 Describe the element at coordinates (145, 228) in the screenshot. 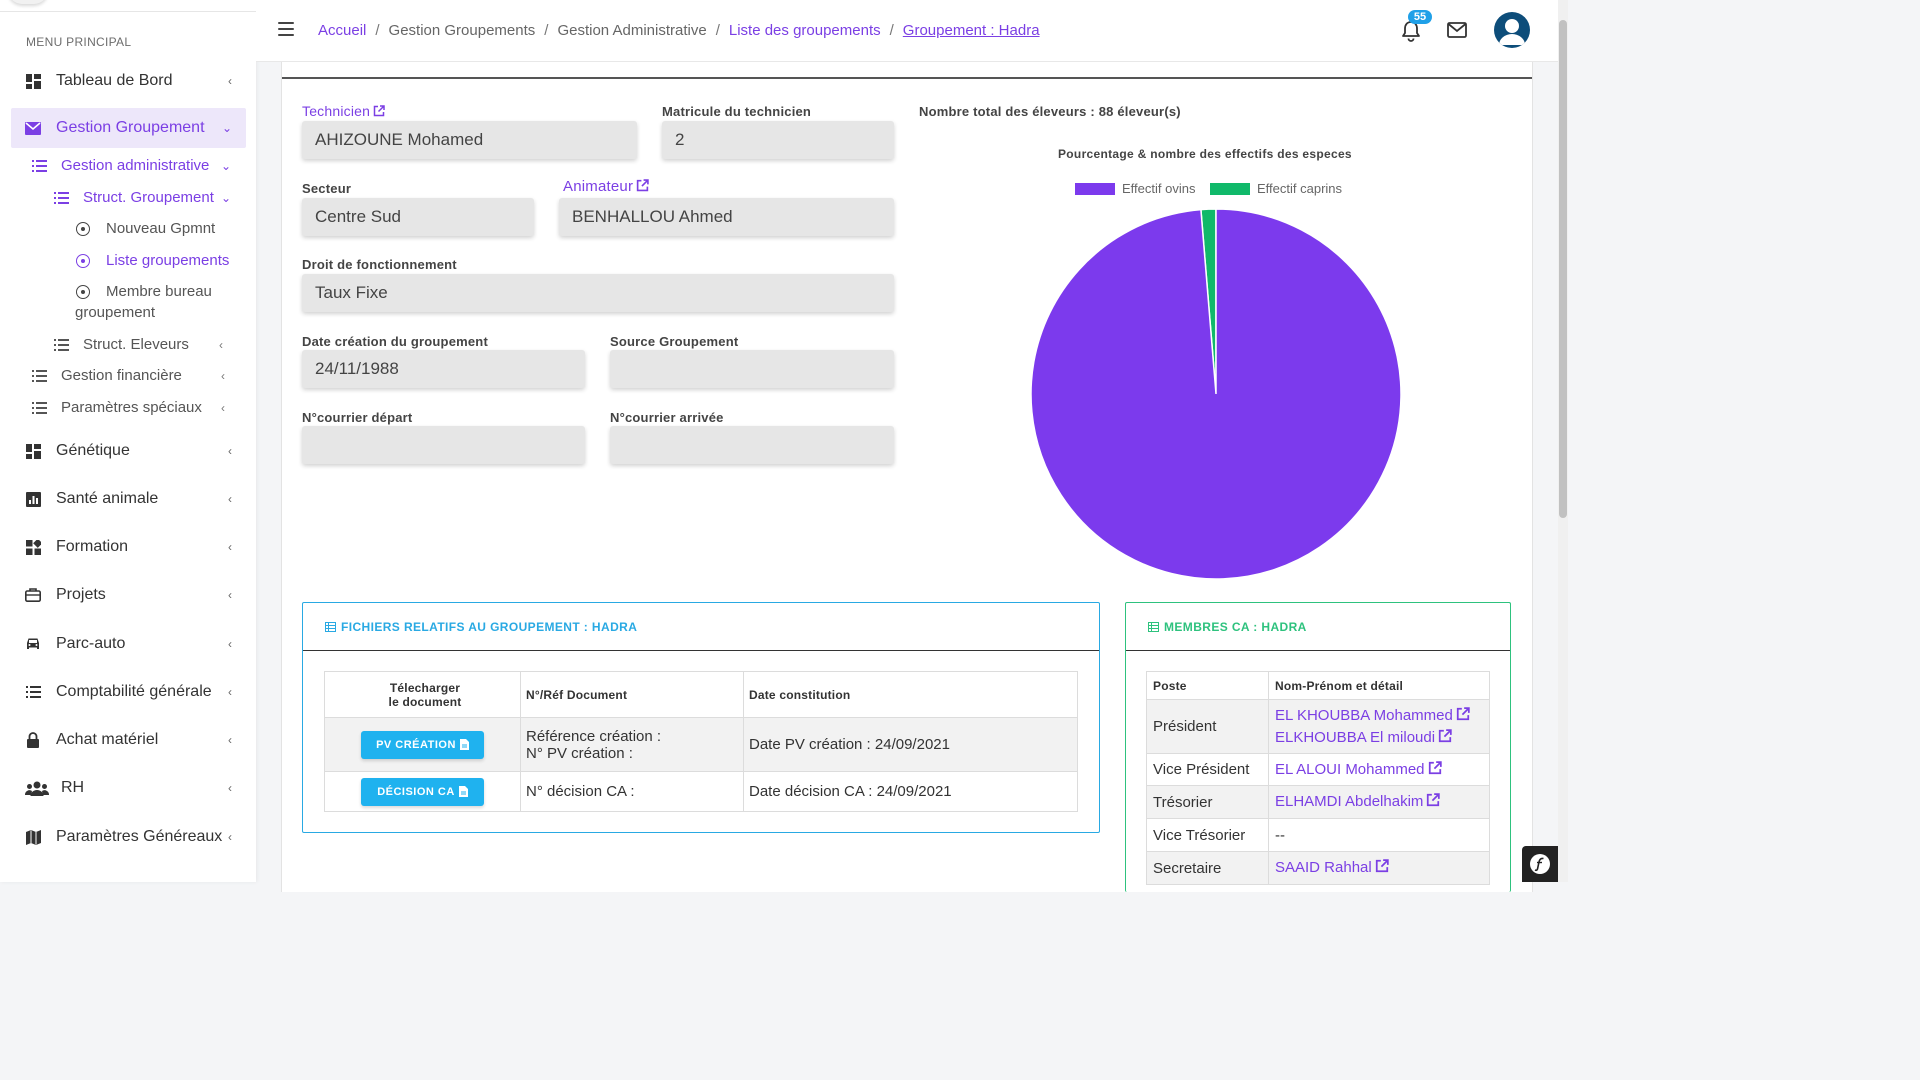

I see `sidebar-sub-nouveau-gpmnt: Nouveau Gpmnt` at that location.